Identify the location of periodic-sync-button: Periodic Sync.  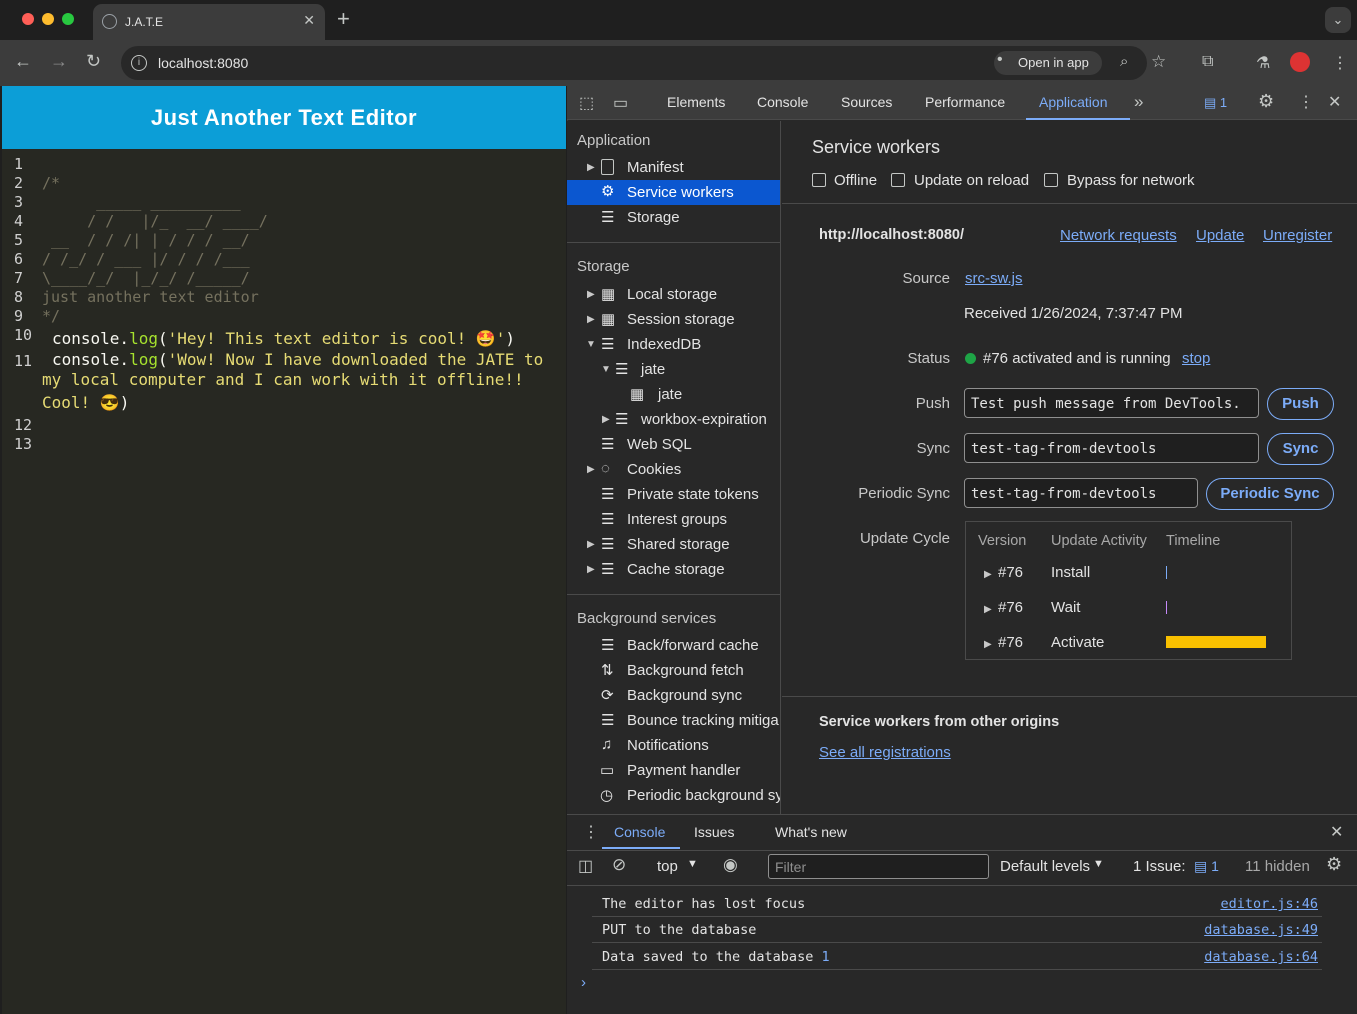
(1270, 494).